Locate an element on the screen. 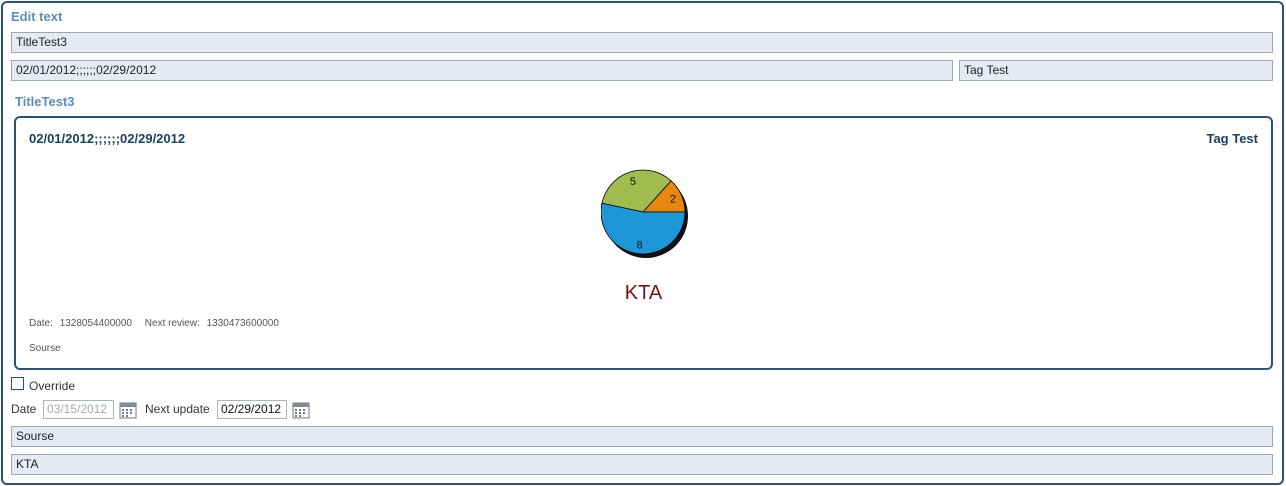  date-label: Date is located at coordinates (24, 409).